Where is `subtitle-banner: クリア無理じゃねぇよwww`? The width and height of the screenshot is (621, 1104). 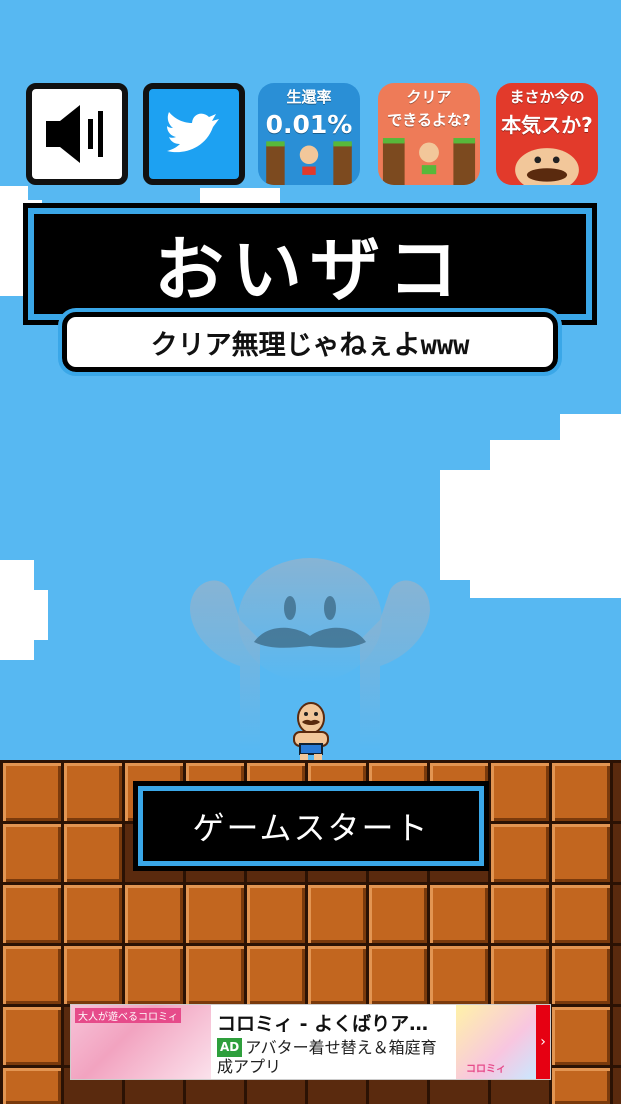 subtitle-banner: クリア無理じゃねぇよwww is located at coordinates (310, 342).